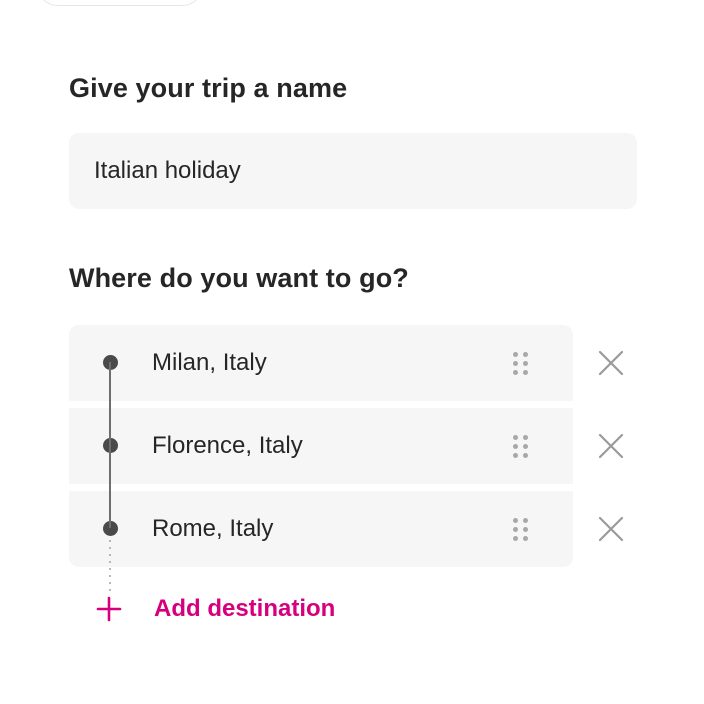 The height and width of the screenshot is (704, 704). I want to click on destination-row: Florence, Italy, so click(321, 446).